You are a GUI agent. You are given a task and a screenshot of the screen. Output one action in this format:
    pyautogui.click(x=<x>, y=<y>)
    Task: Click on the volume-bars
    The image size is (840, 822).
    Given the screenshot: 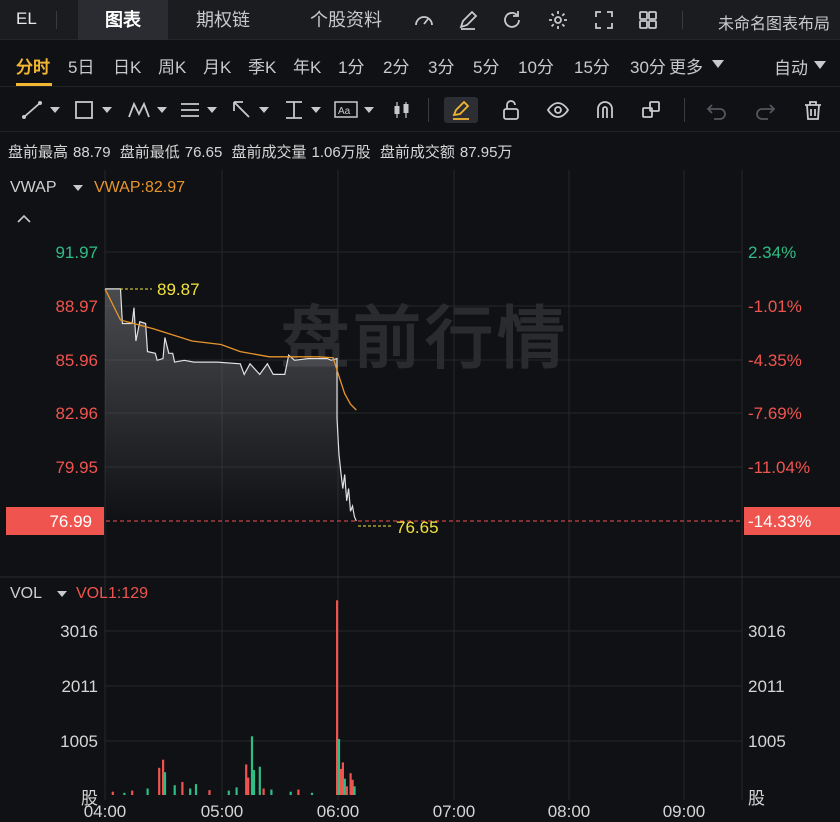 What is the action you would take?
    pyautogui.click(x=233, y=697)
    